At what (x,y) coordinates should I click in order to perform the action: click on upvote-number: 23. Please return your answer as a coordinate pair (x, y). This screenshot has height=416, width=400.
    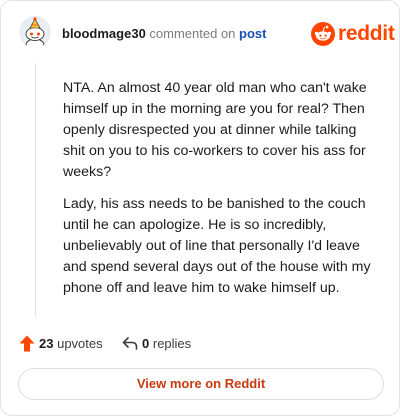
    Looking at the image, I should click on (46, 343).